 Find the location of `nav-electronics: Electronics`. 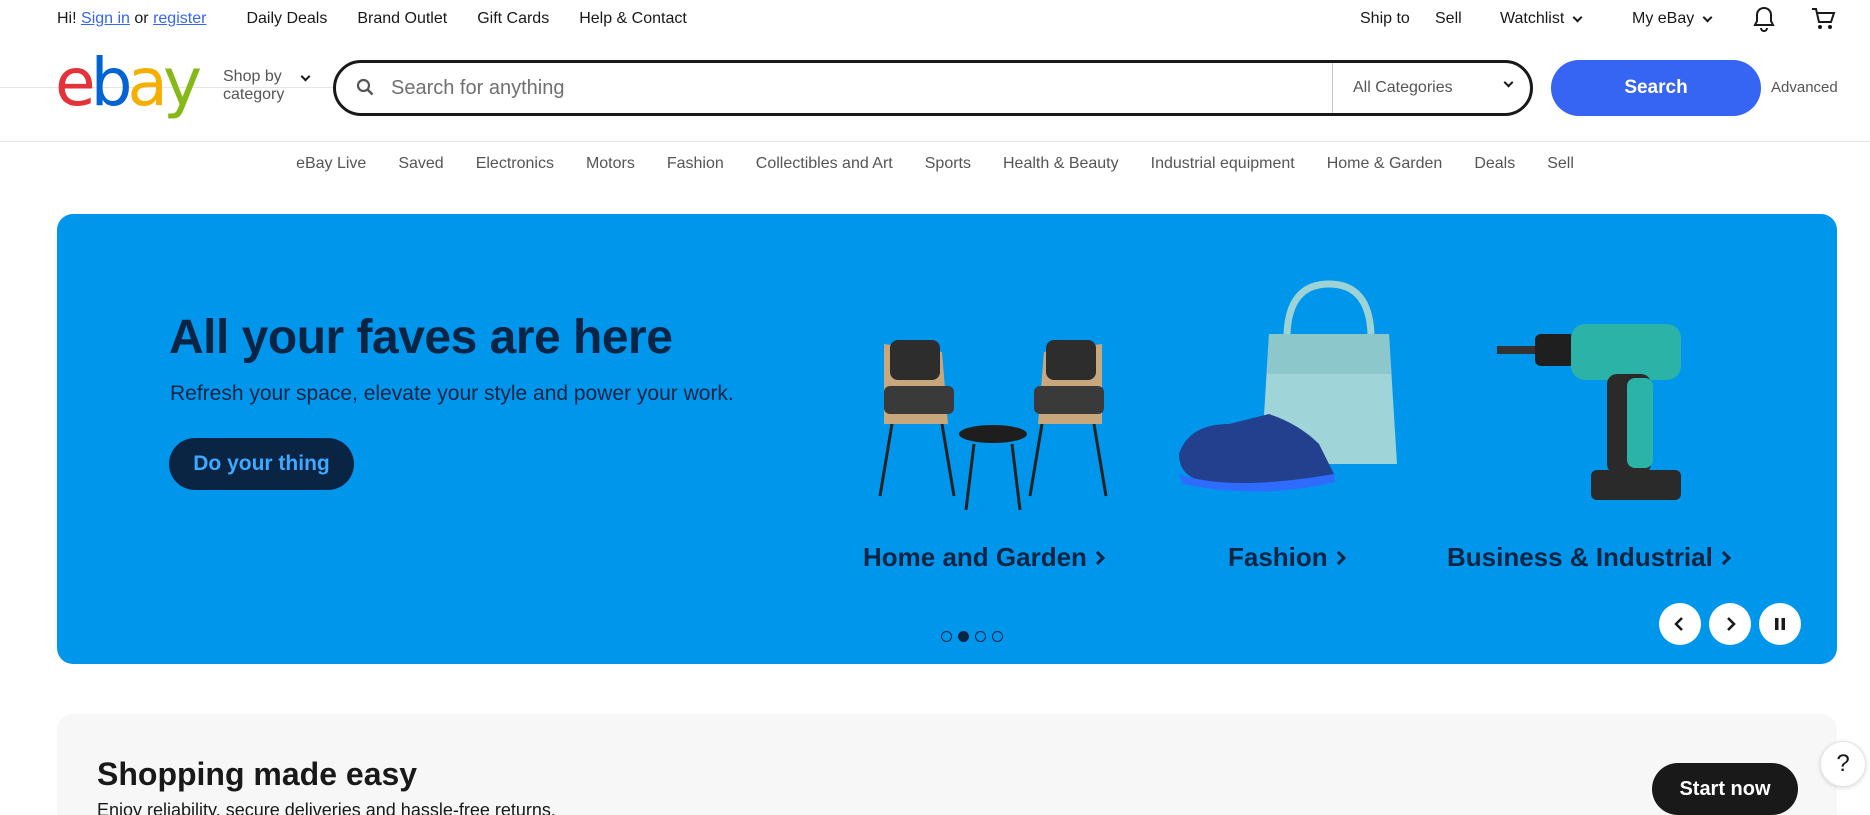

nav-electronics: Electronics is located at coordinates (515, 169).